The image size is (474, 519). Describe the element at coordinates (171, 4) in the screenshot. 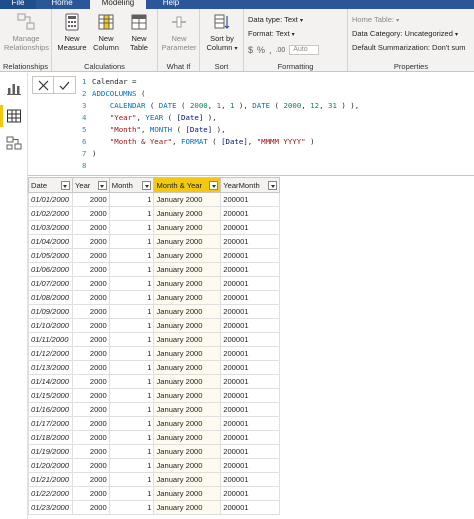

I see `tab-help: Help` at that location.